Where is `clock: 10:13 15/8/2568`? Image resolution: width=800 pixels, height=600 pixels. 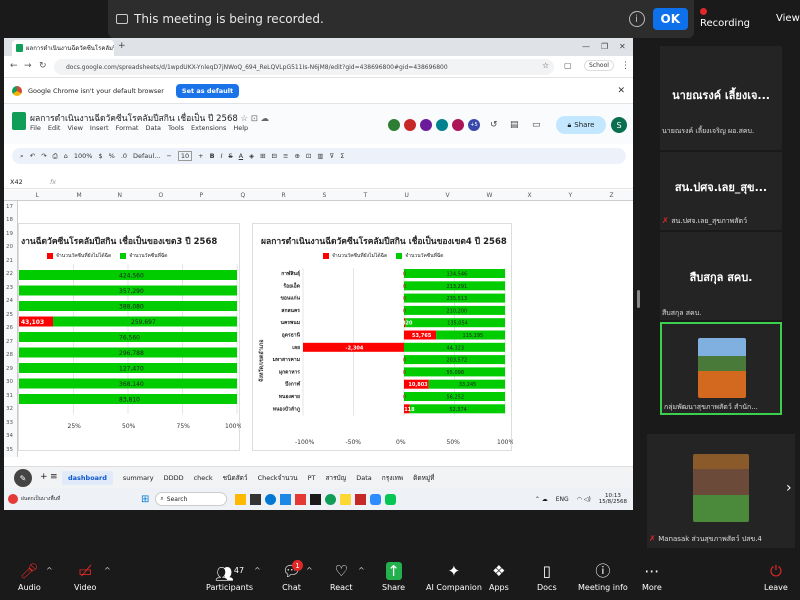
clock: 10:13 15/8/2568 is located at coordinates (613, 499).